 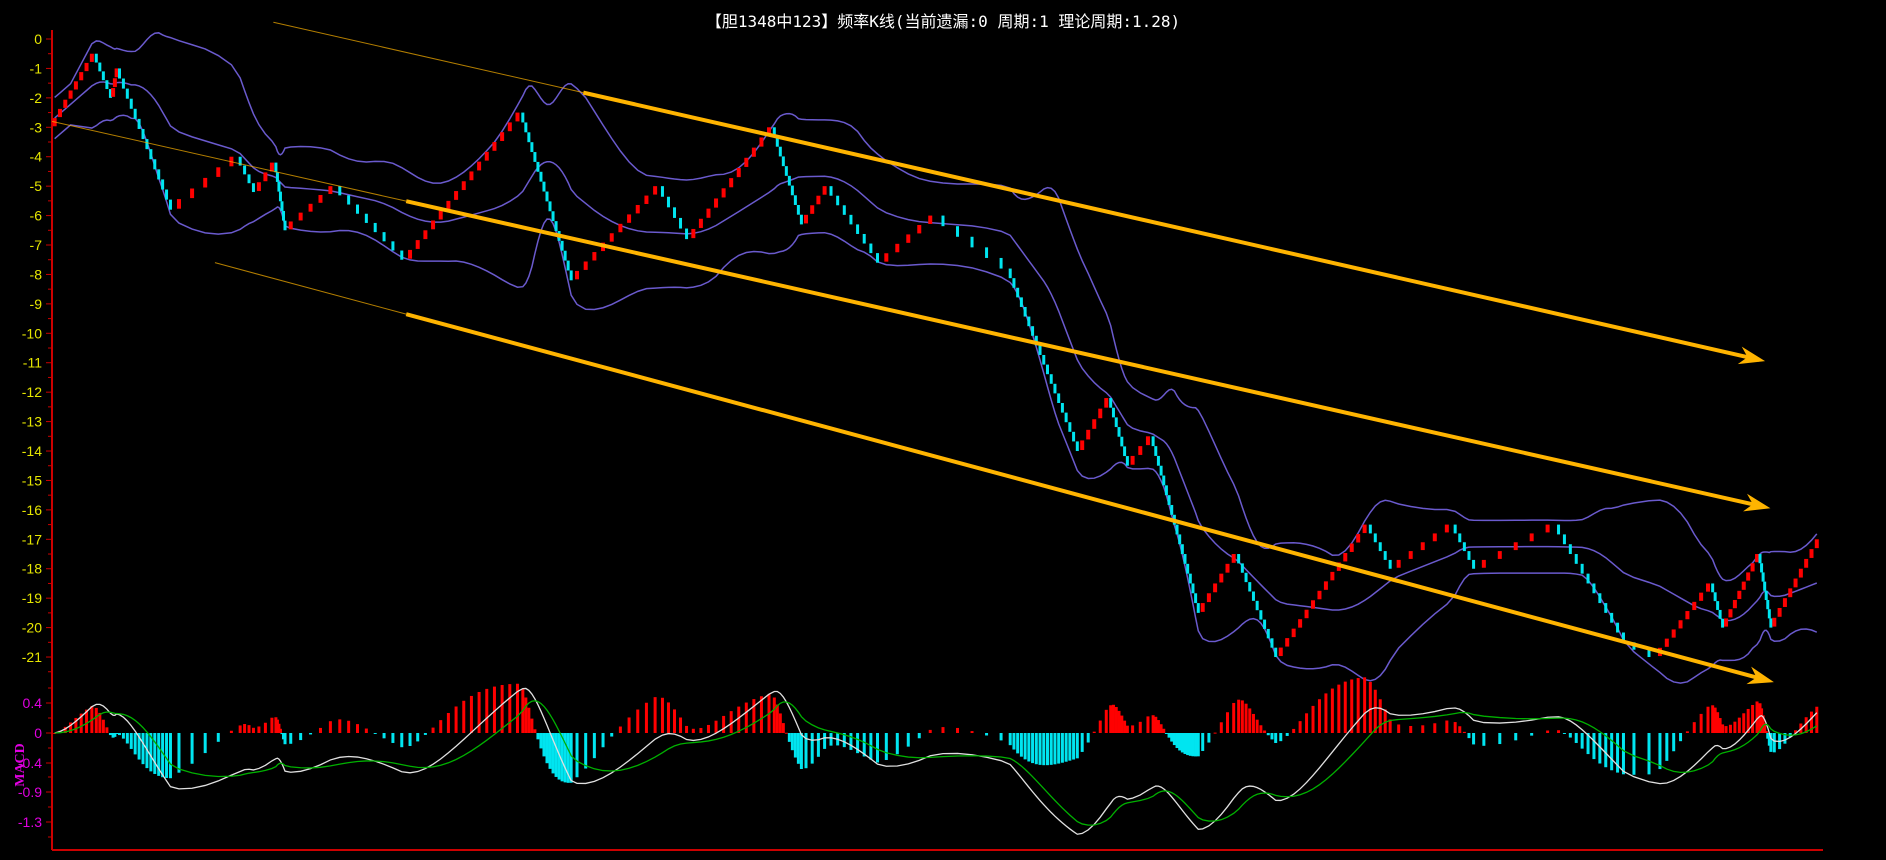 What do you see at coordinates (36, 157) in the screenshot?
I see `y-tick-label: -4` at bounding box center [36, 157].